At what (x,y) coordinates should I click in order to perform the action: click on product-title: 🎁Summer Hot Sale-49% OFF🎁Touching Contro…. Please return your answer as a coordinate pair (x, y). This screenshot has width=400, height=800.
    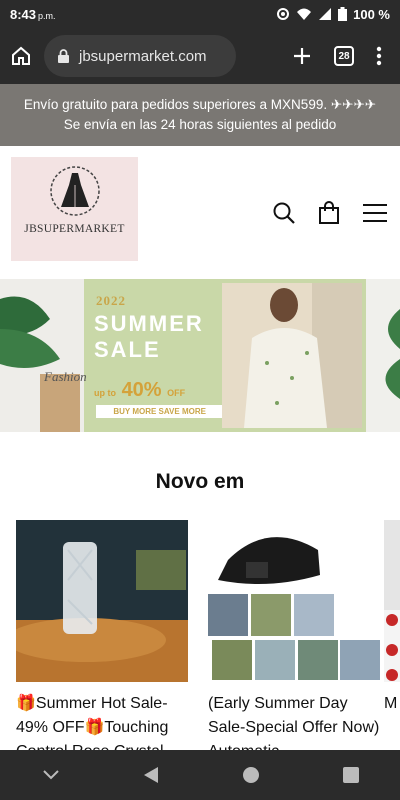
    Looking at the image, I should click on (102, 721).